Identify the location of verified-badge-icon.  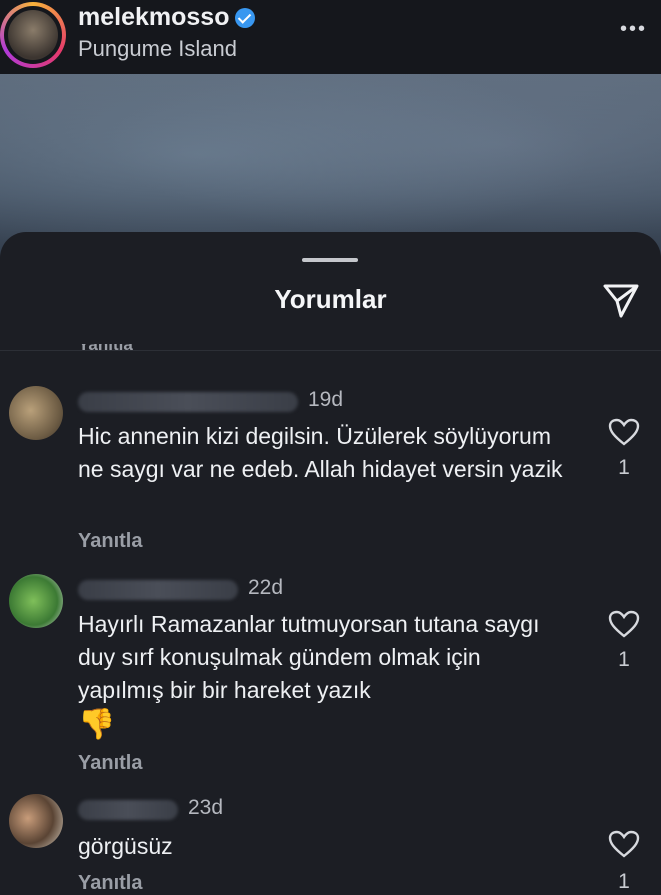
(245, 17).